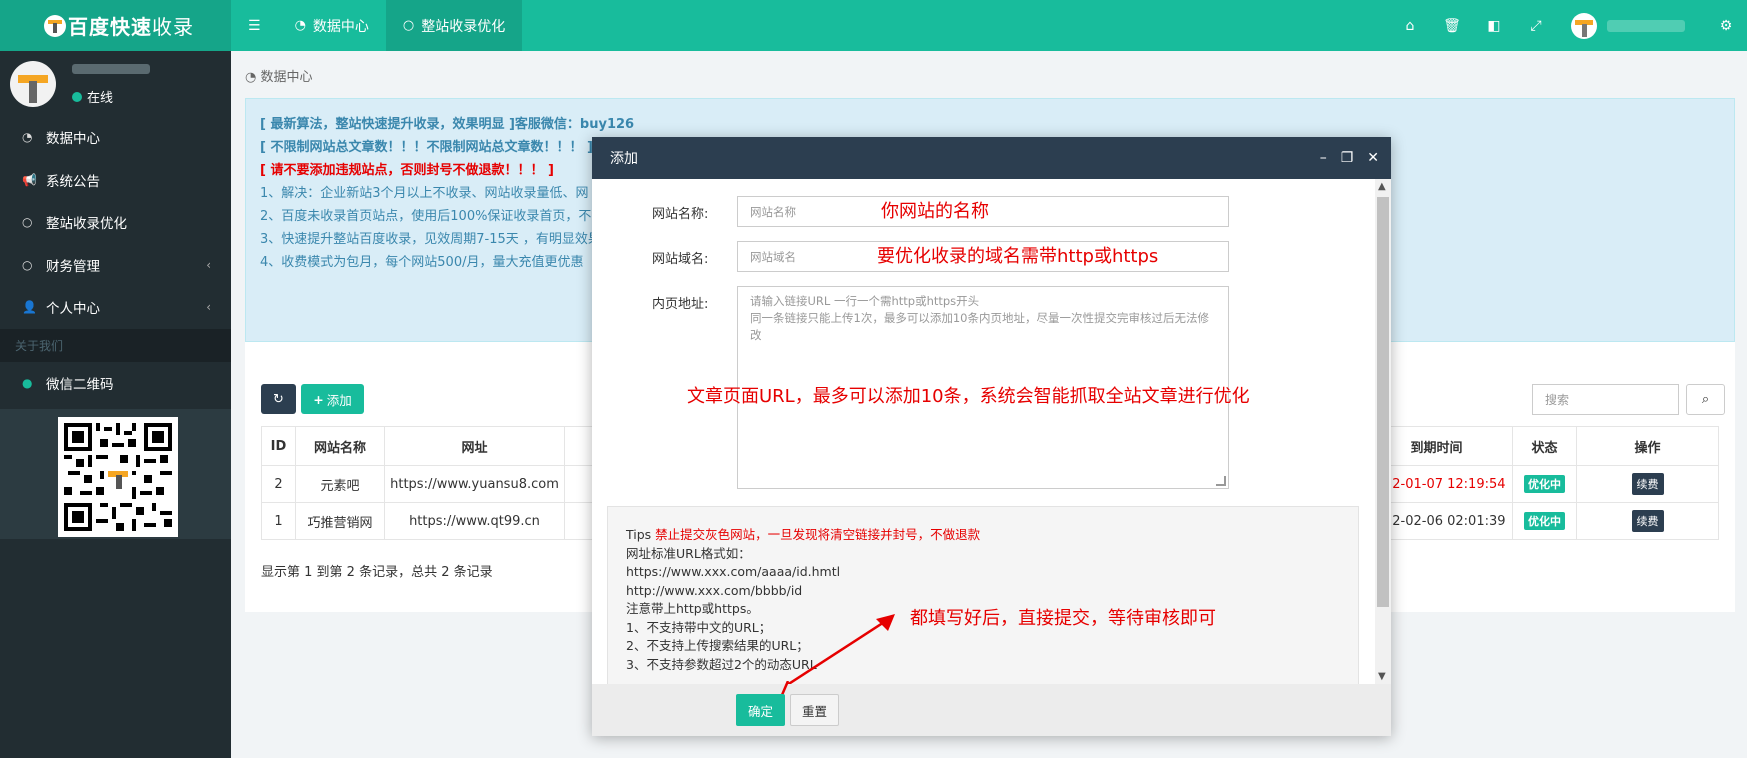 The height and width of the screenshot is (758, 1747). I want to click on logo-sub-text: 收录, so click(173, 27).